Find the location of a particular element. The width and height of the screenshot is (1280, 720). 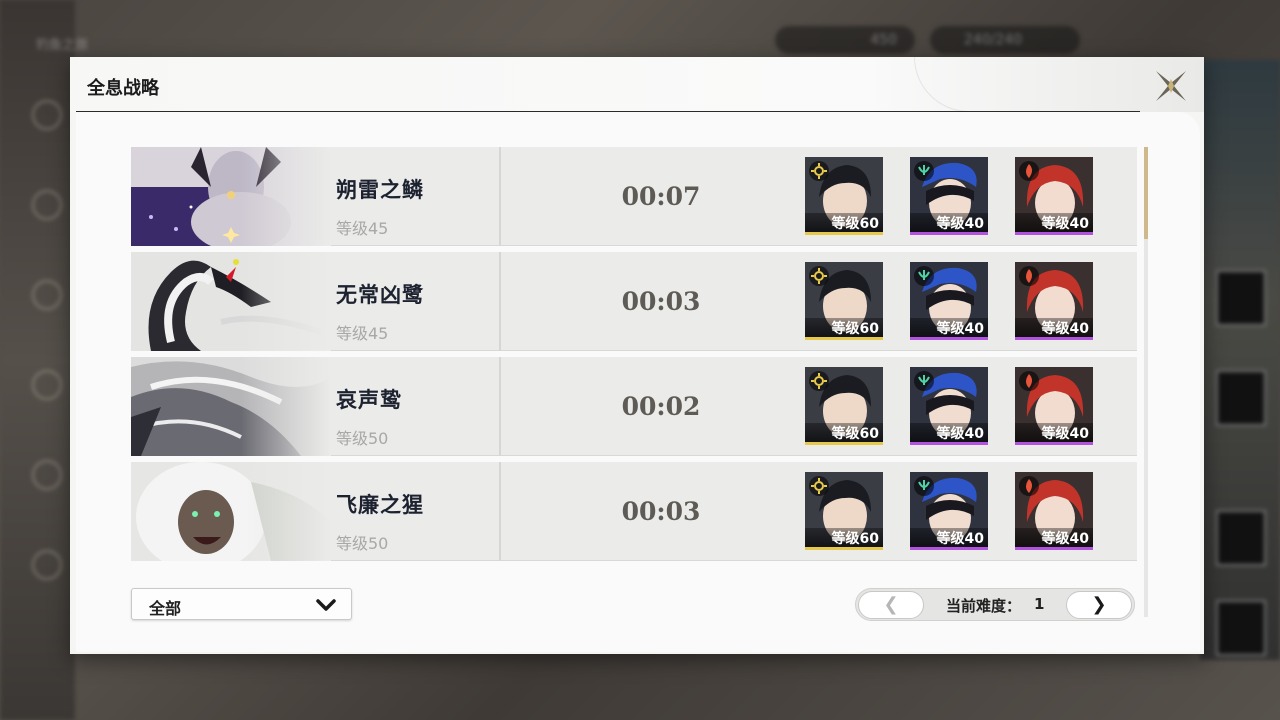

boss-row: 哀声鸷 等级50 00:02 等级60 等级40 等级40 is located at coordinates (634, 406).